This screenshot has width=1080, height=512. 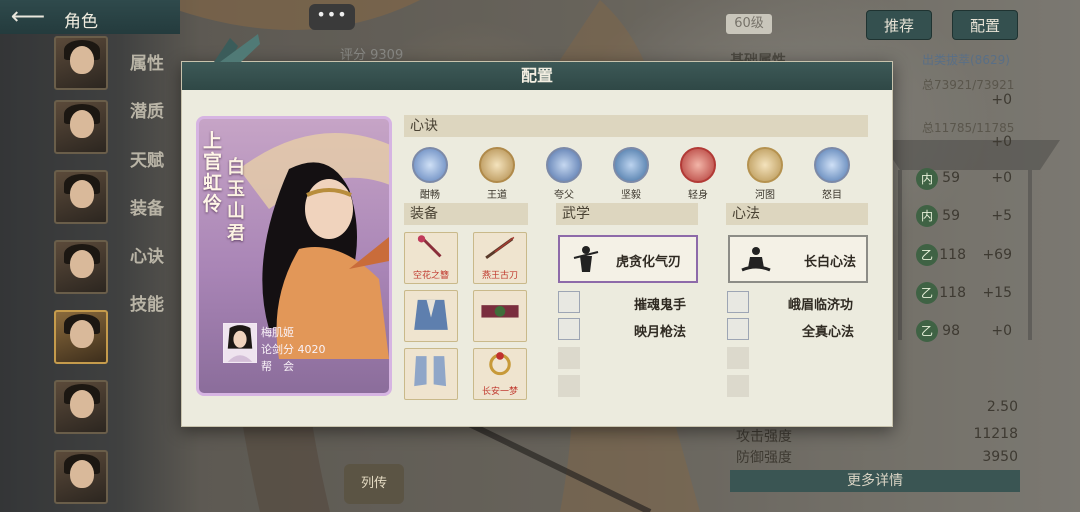 I want to click on xinjue-label-2: 王道, so click(x=497, y=195).